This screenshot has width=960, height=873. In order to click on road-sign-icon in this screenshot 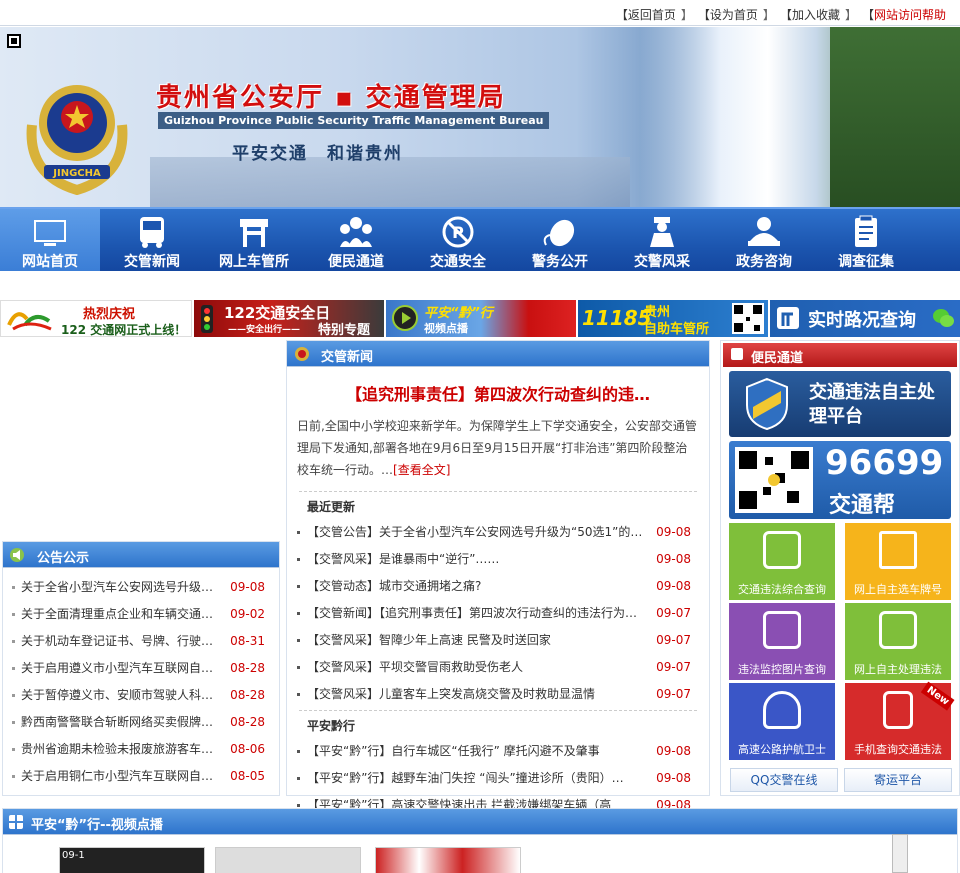, I will do `click(788, 318)`.